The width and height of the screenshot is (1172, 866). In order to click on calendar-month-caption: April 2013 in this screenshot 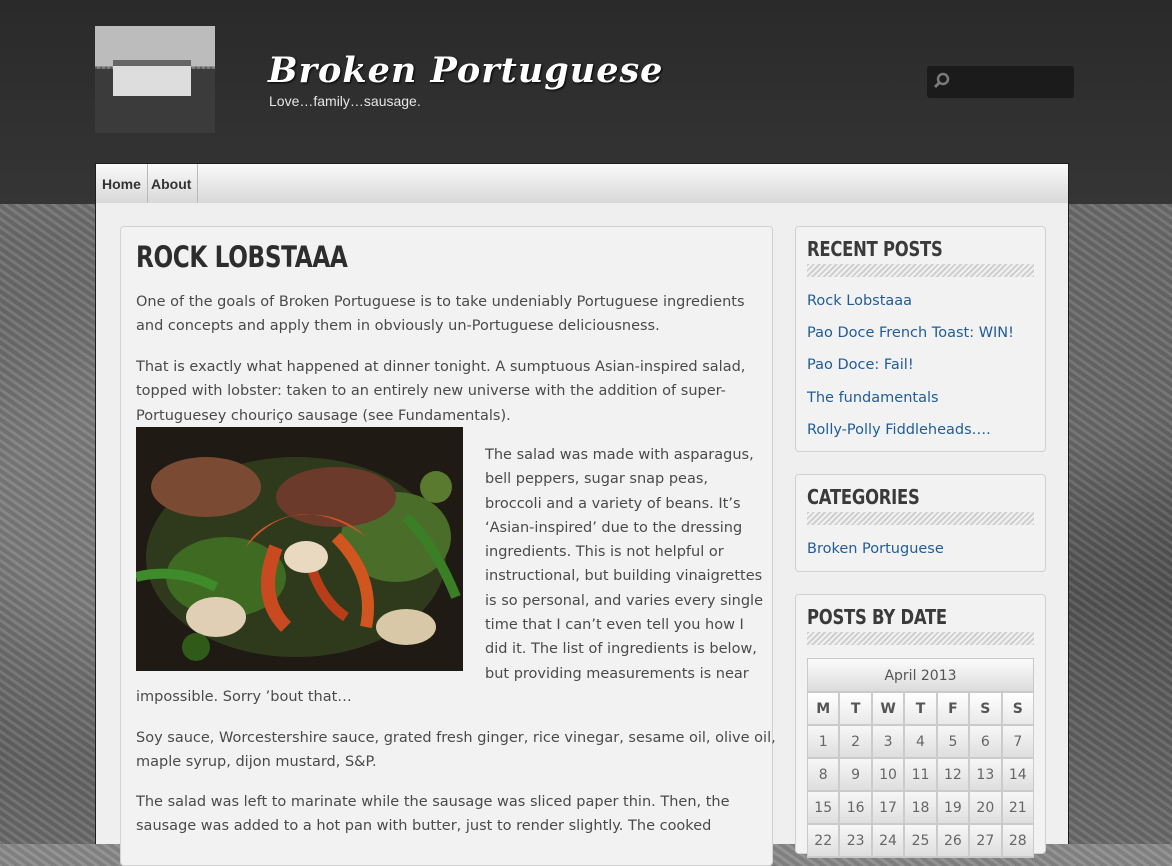, I will do `click(920, 675)`.